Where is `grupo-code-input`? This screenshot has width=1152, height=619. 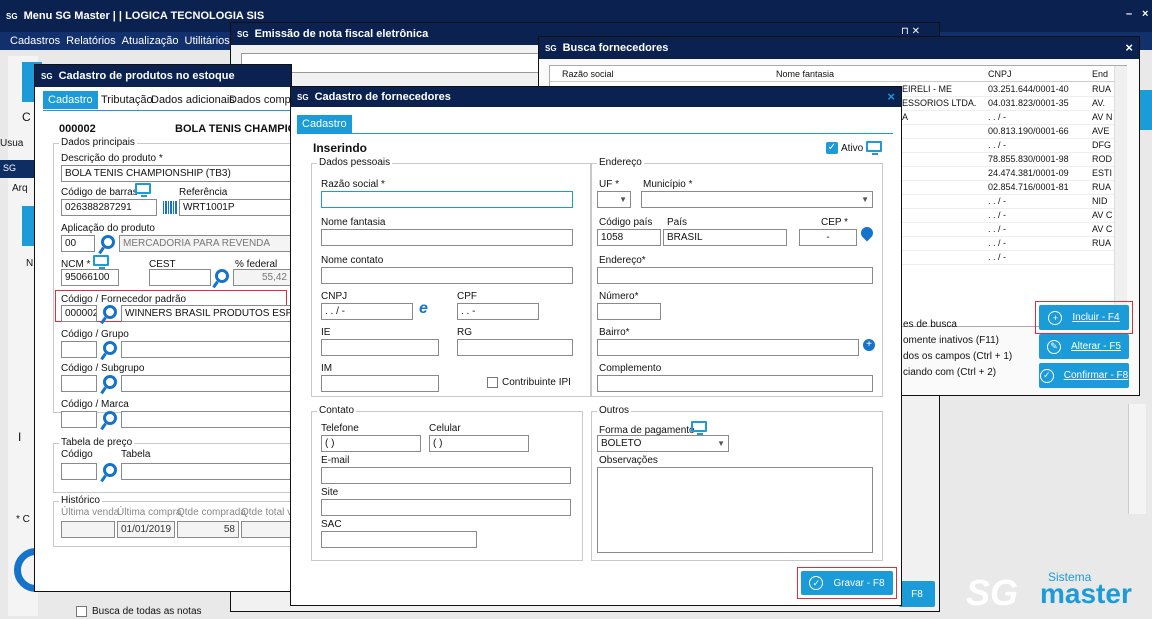 grupo-code-input is located at coordinates (79, 349).